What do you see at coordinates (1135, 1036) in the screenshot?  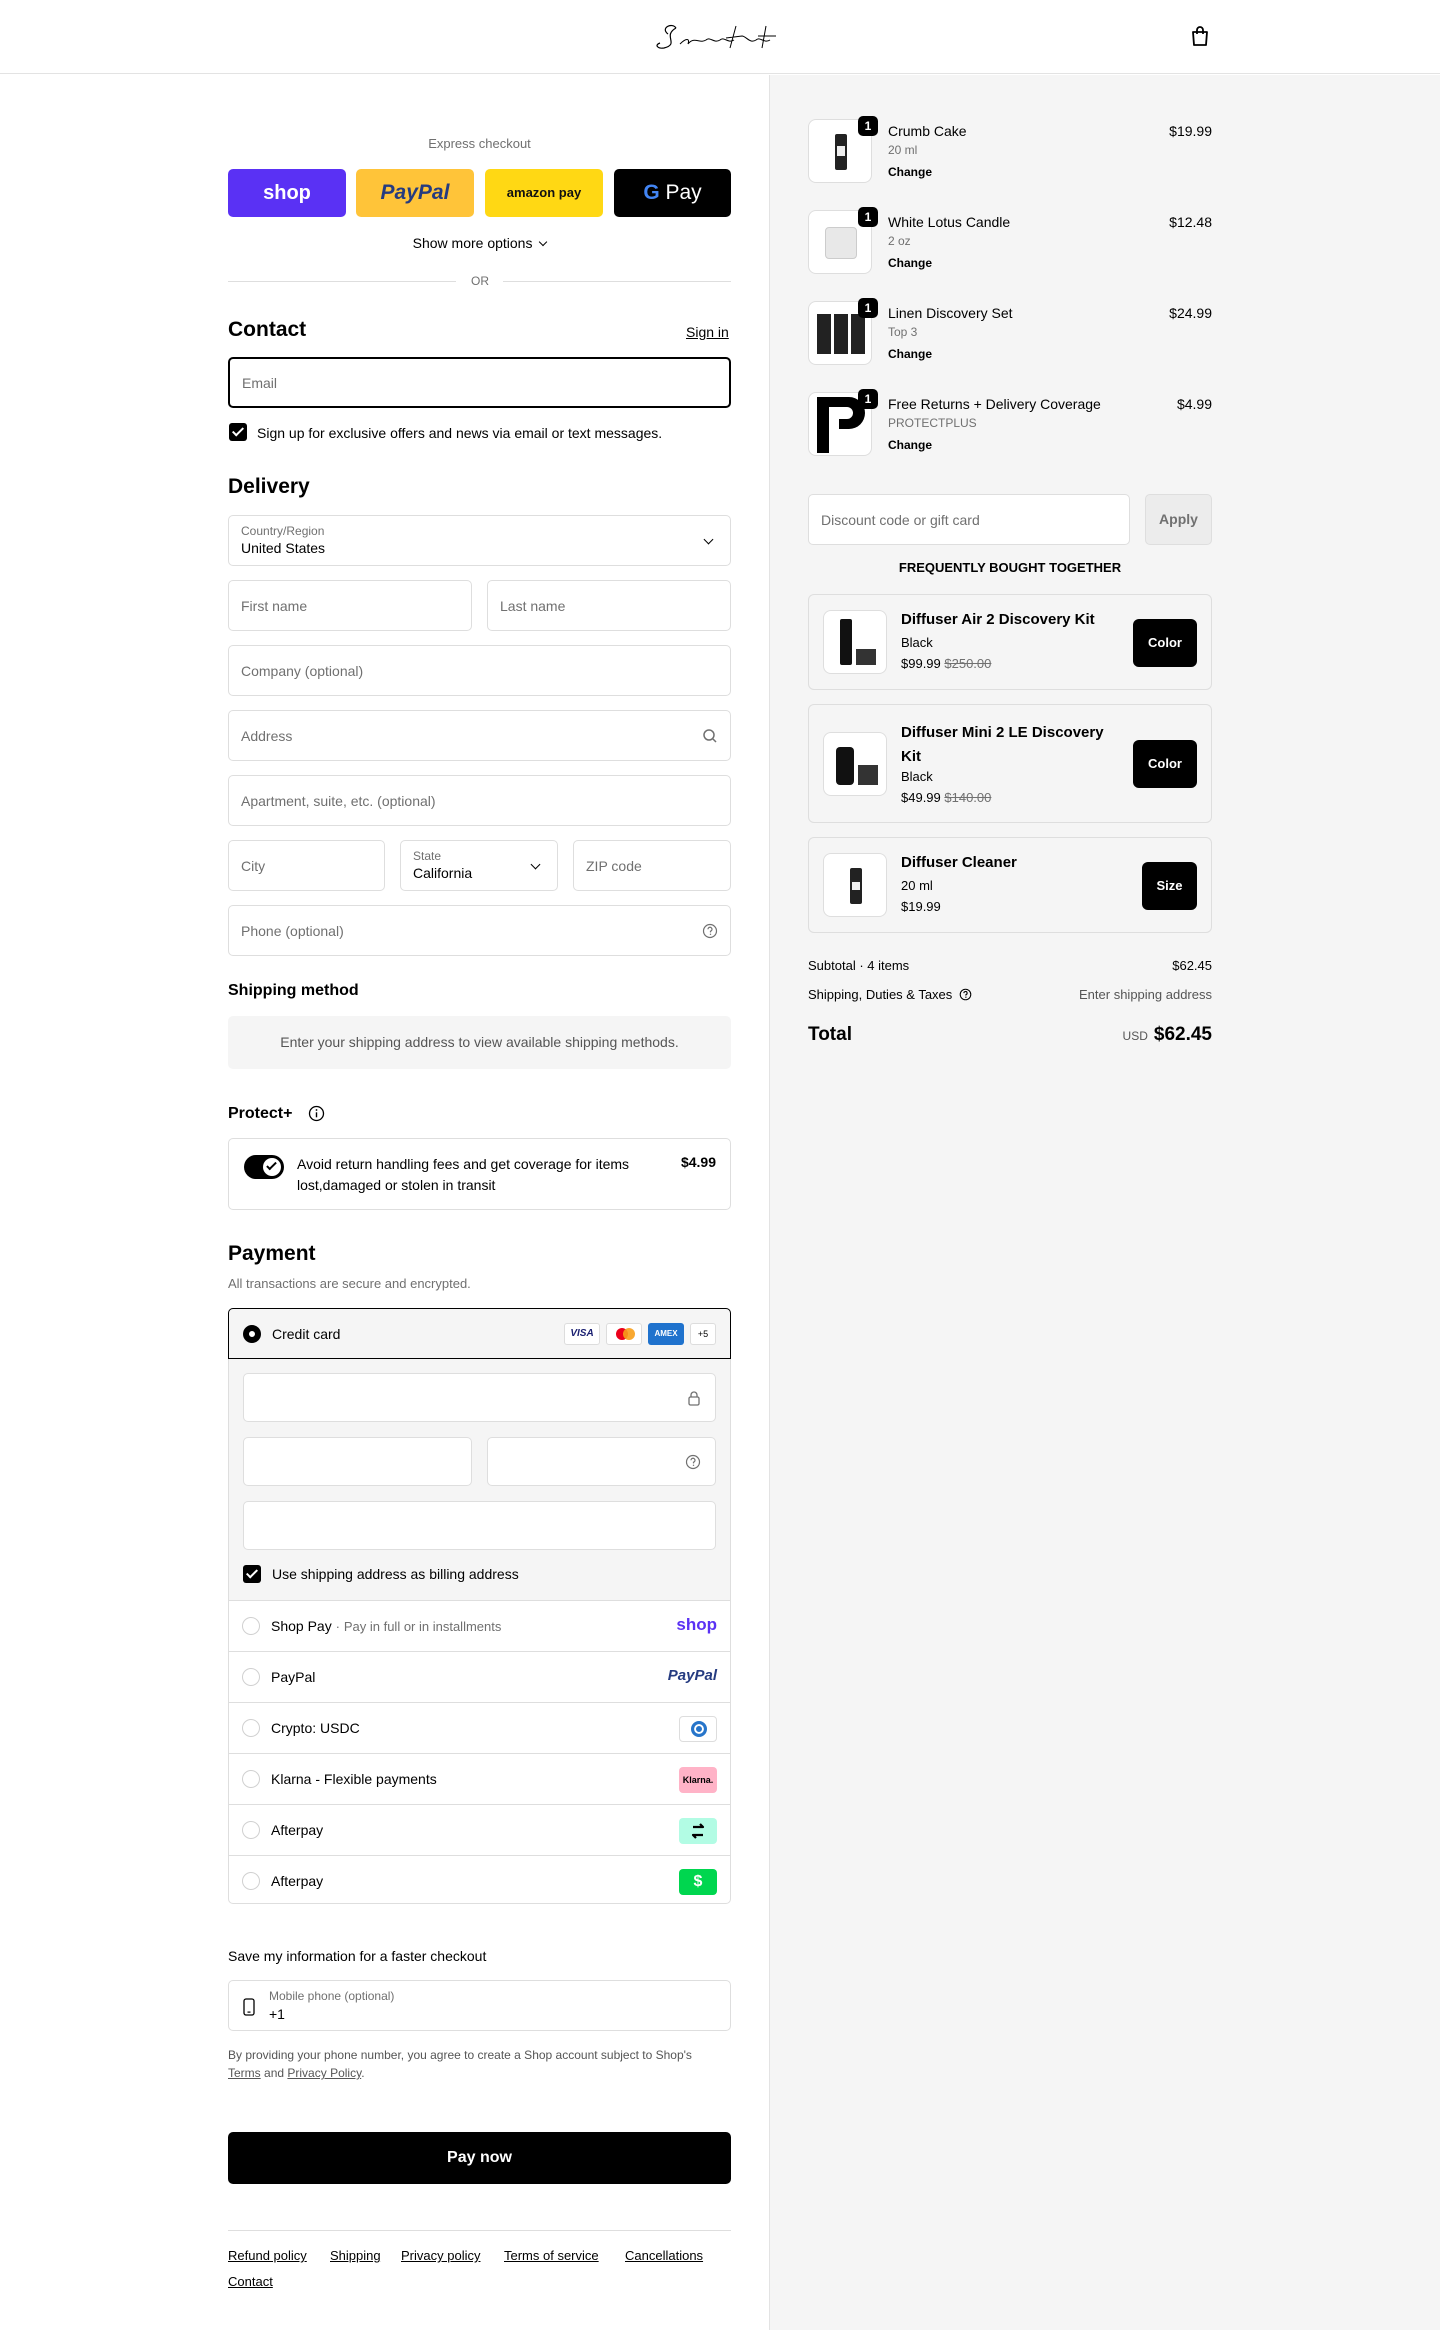 I see `currency-code: USD` at bounding box center [1135, 1036].